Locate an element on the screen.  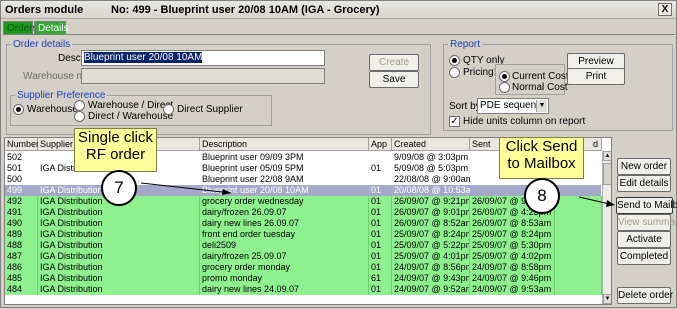
cell-desc: deli2509 is located at coordinates (284, 245).